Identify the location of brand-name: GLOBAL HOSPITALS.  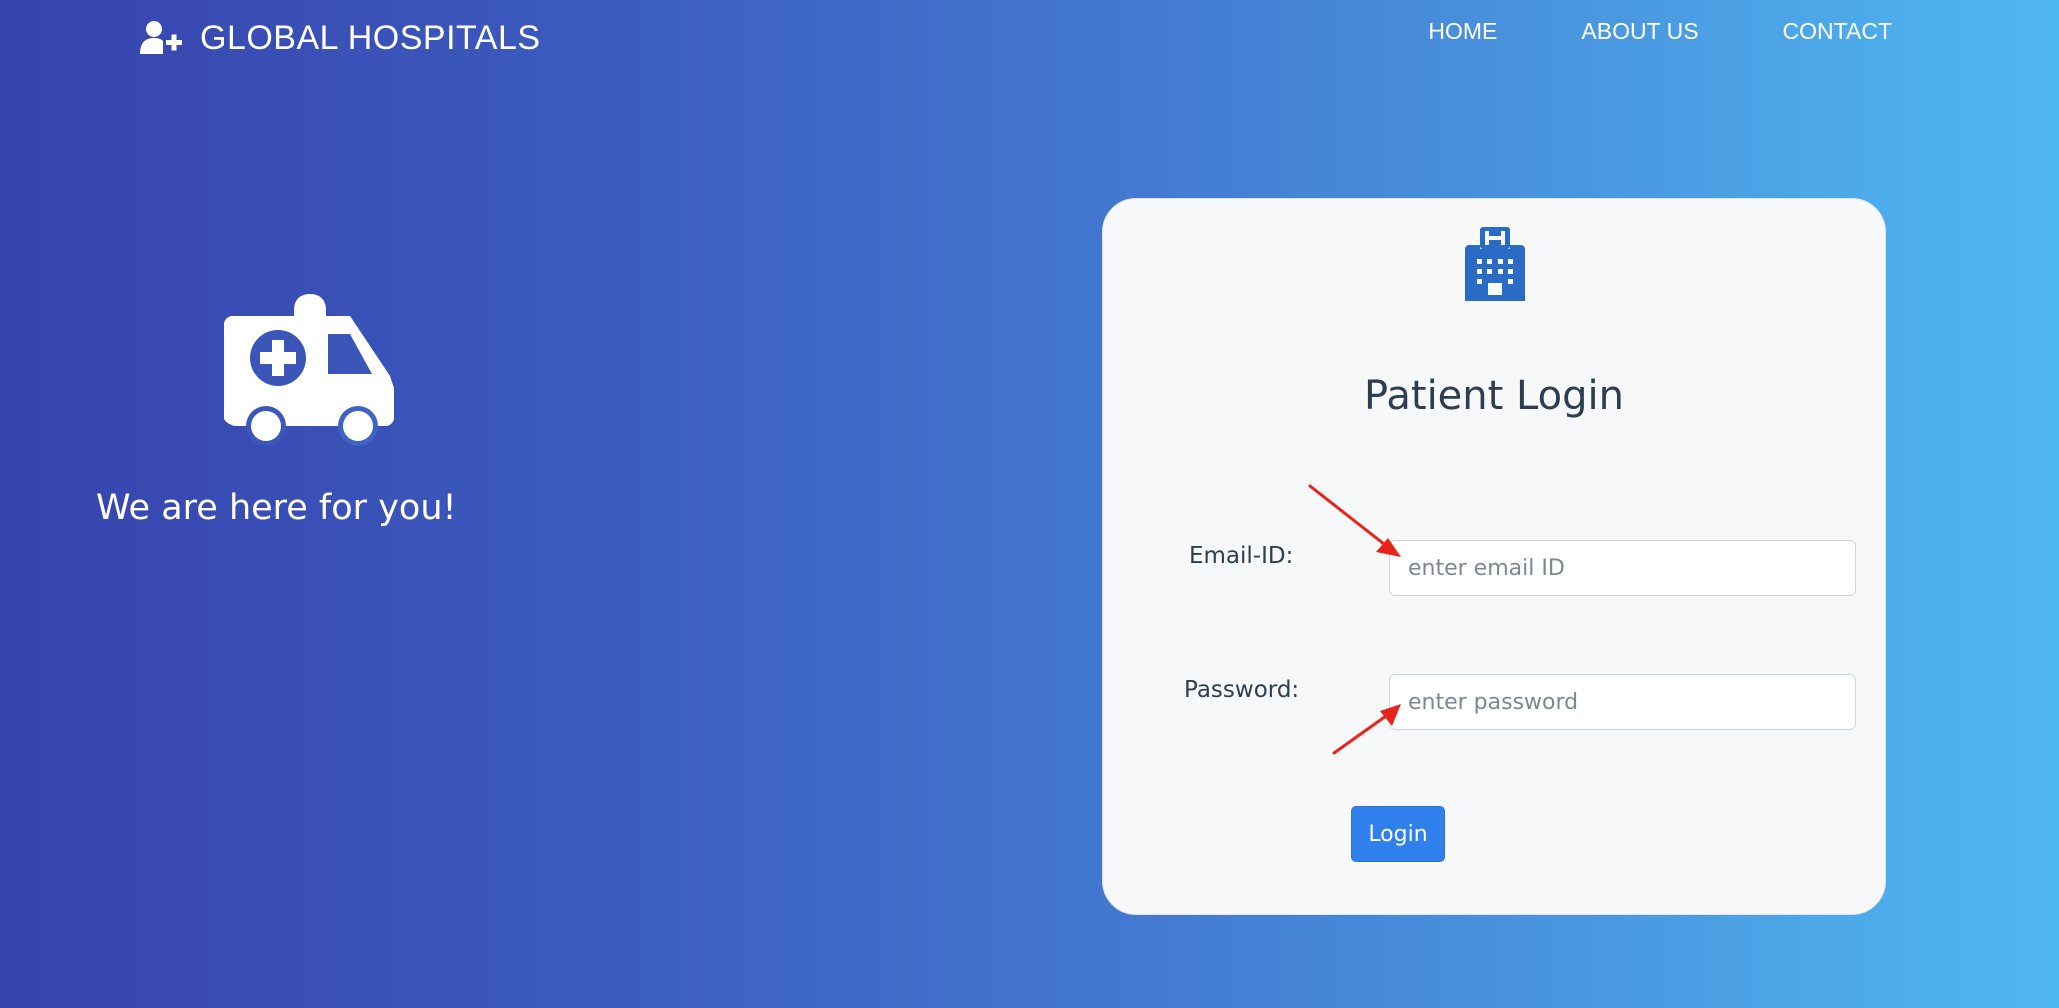
(370, 37).